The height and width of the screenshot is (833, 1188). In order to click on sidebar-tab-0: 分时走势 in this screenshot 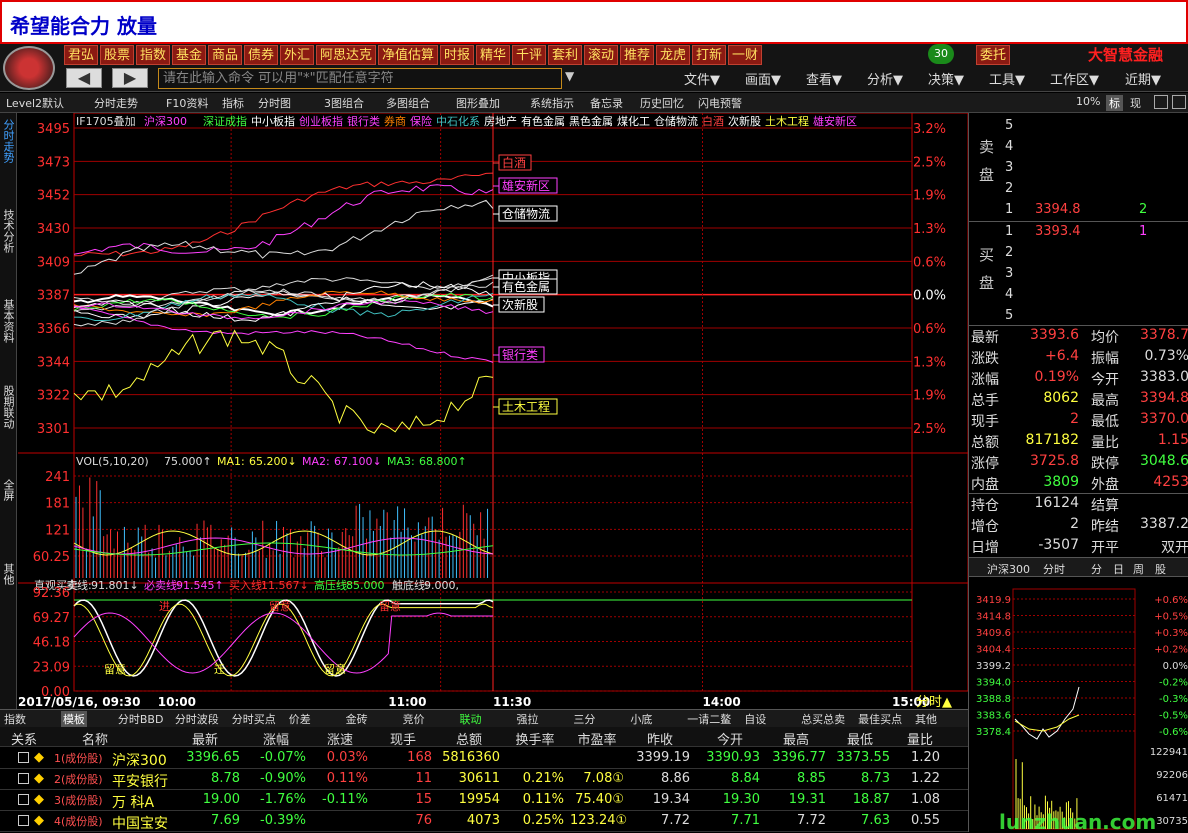, I will do `click(8, 141)`.